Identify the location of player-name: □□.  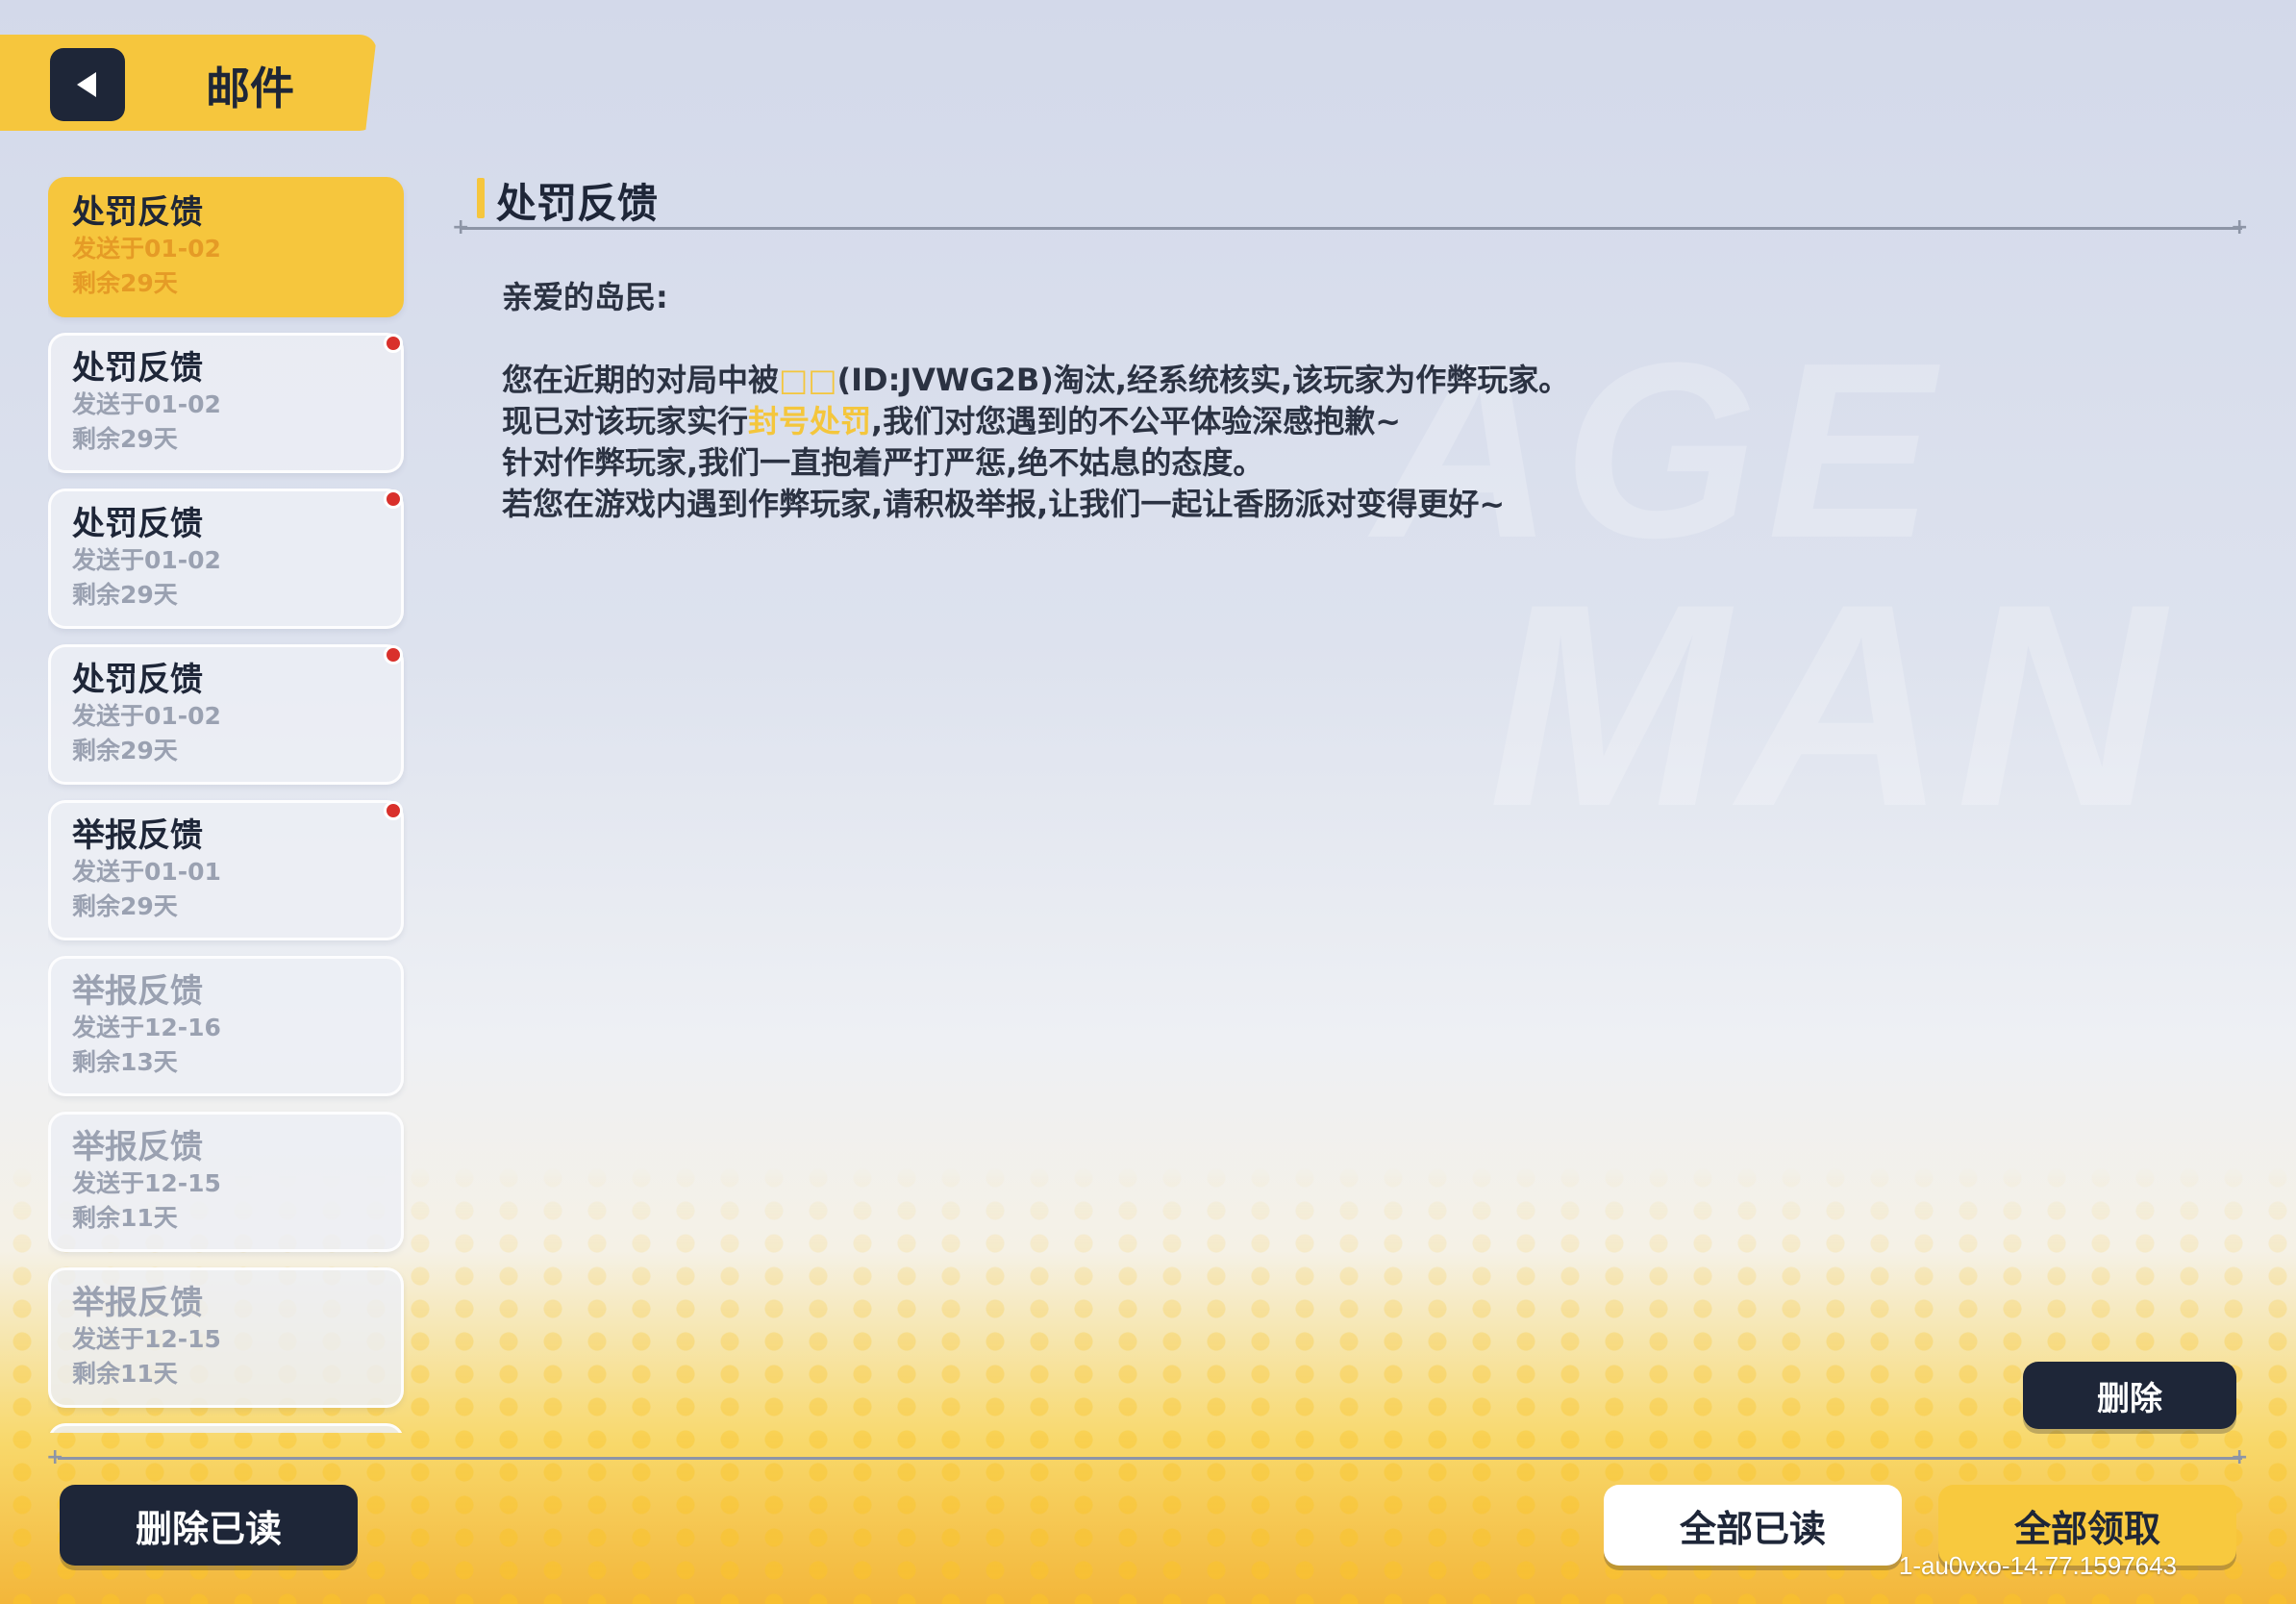
(808, 380).